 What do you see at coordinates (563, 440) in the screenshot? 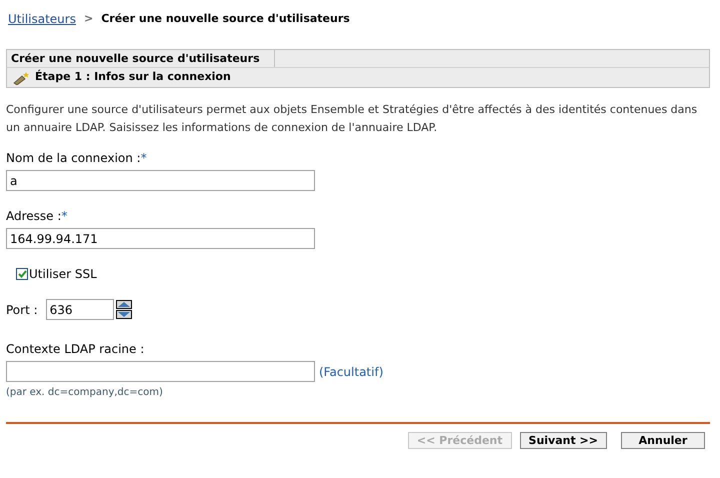
I see `wizard-button: Suivant >>` at bounding box center [563, 440].